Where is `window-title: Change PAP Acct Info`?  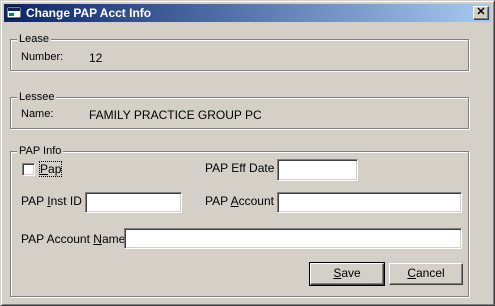
window-title: Change PAP Acct Info is located at coordinates (89, 13).